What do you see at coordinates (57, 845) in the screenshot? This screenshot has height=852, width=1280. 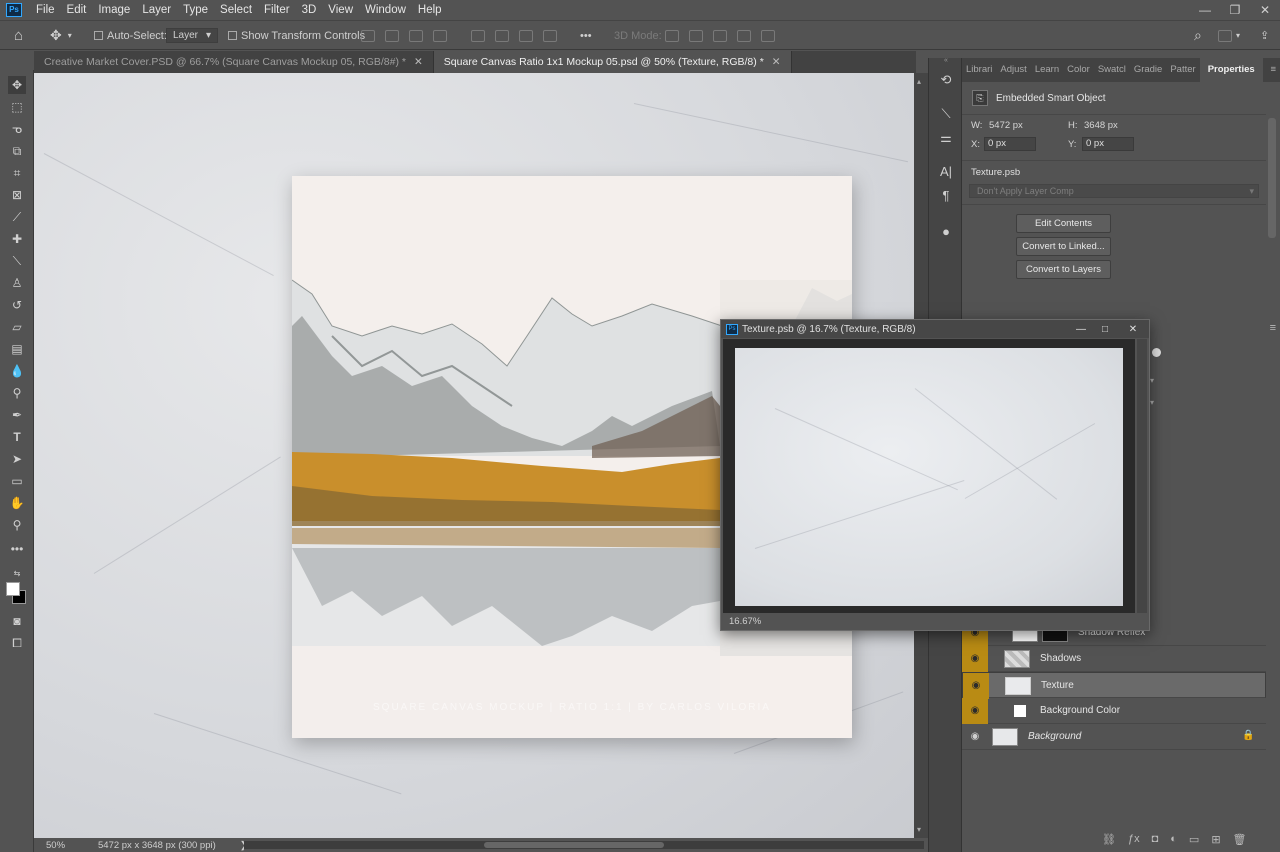 I see `zoom-level: 50%` at bounding box center [57, 845].